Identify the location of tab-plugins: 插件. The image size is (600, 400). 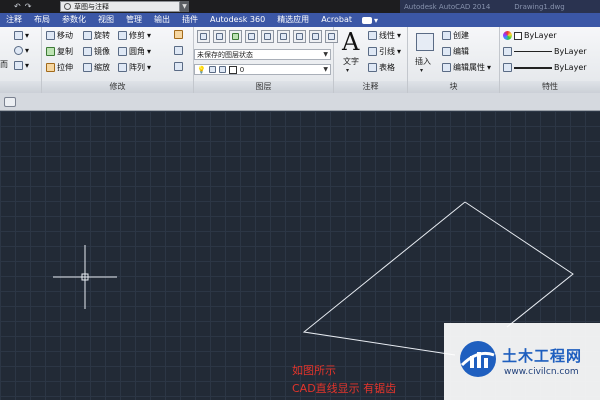
(190, 20).